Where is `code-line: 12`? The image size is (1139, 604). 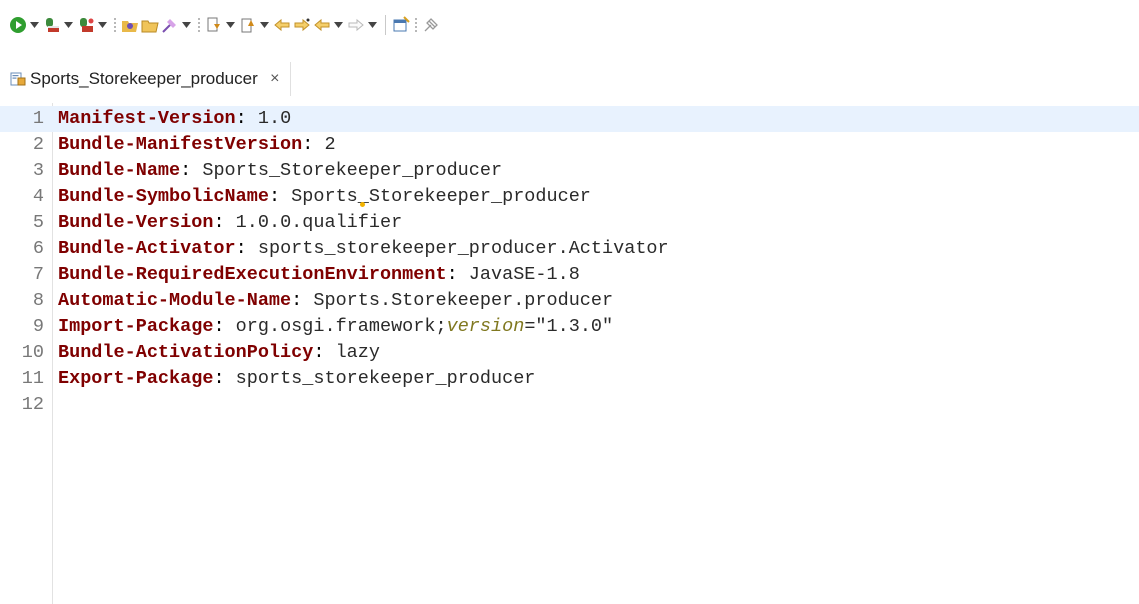 code-line: 12 is located at coordinates (569, 405).